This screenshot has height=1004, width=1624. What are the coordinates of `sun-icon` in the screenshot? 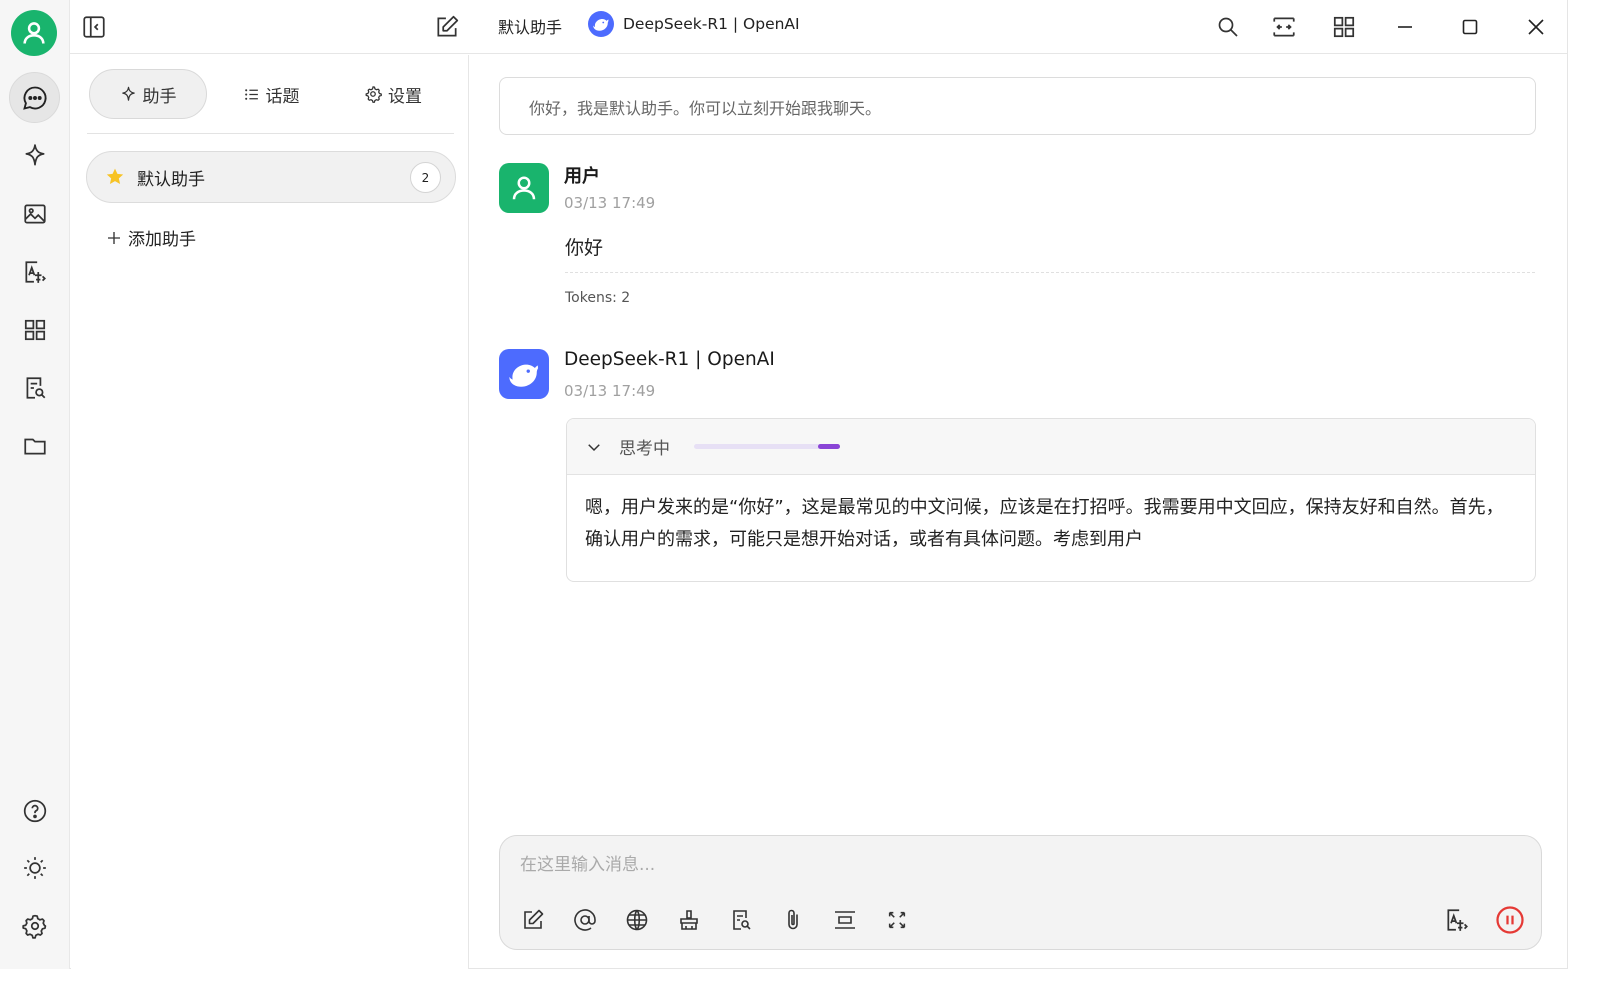 It's located at (34, 867).